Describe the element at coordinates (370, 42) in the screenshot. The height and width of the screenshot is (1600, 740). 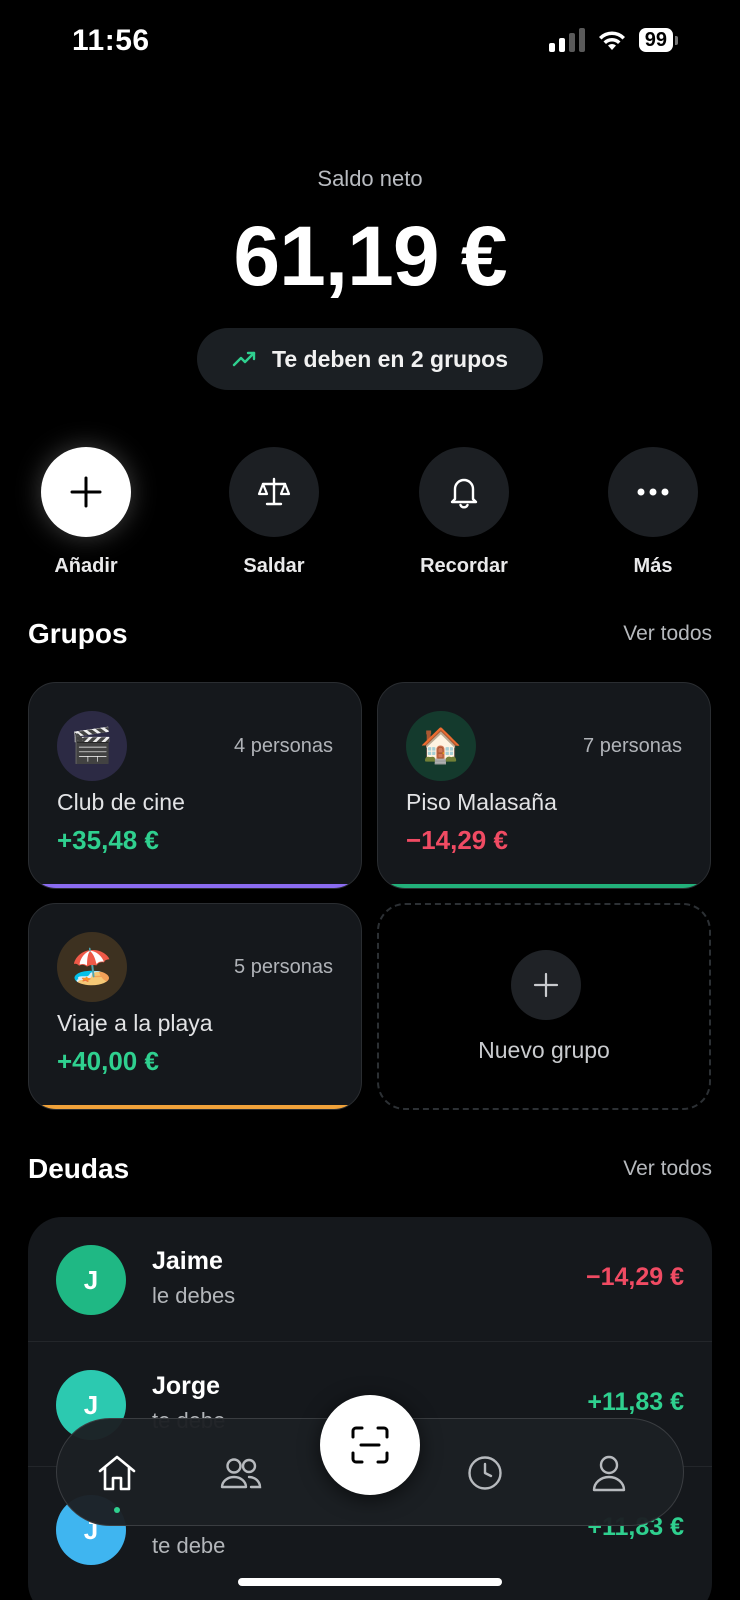
I see `status-bar: 11:56 99` at that location.